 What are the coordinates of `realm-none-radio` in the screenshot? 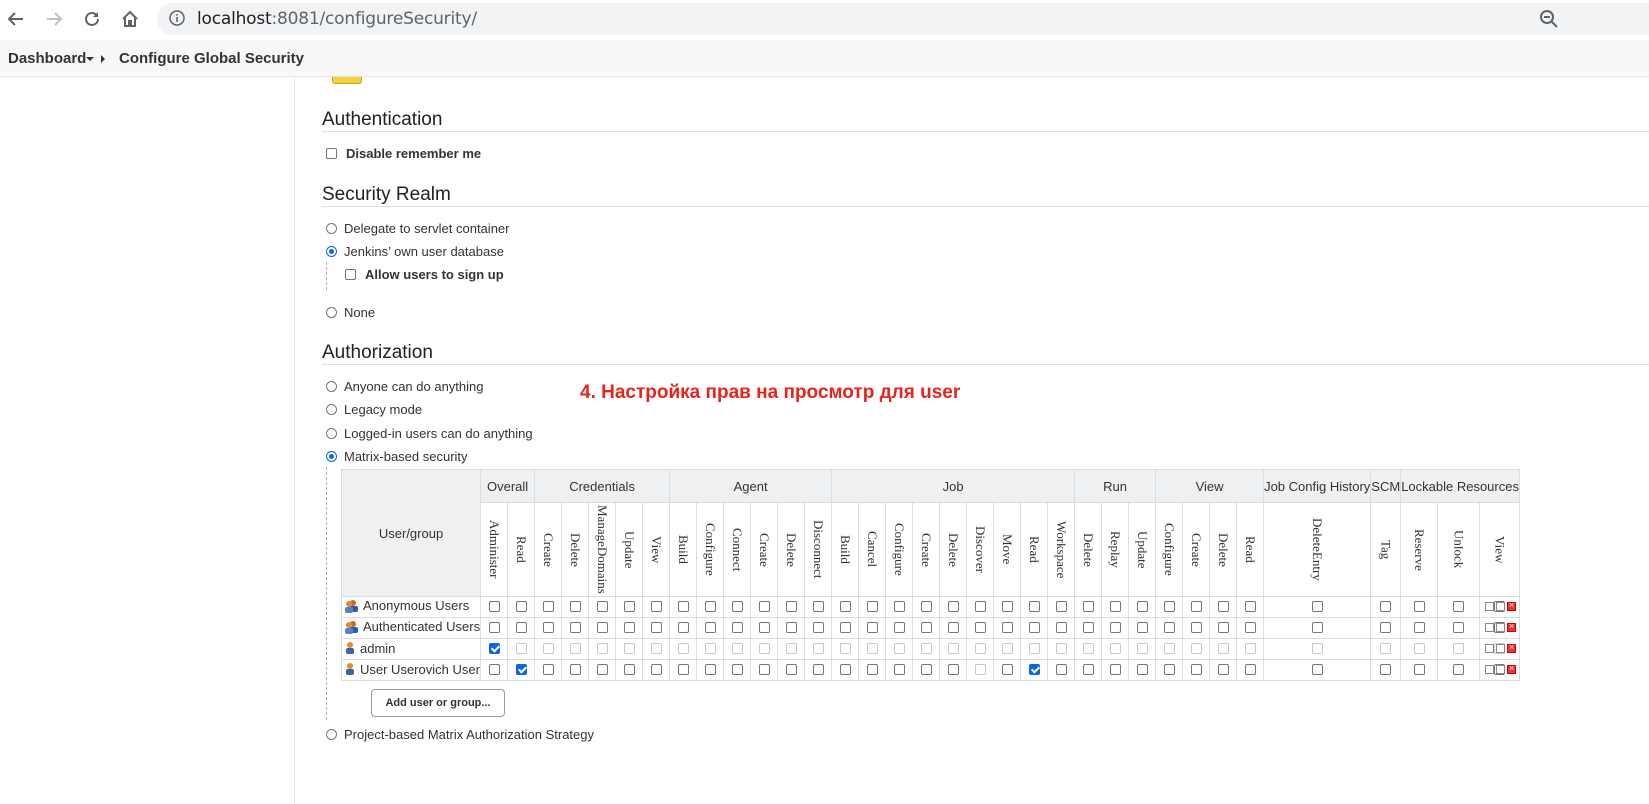 It's located at (331, 312).